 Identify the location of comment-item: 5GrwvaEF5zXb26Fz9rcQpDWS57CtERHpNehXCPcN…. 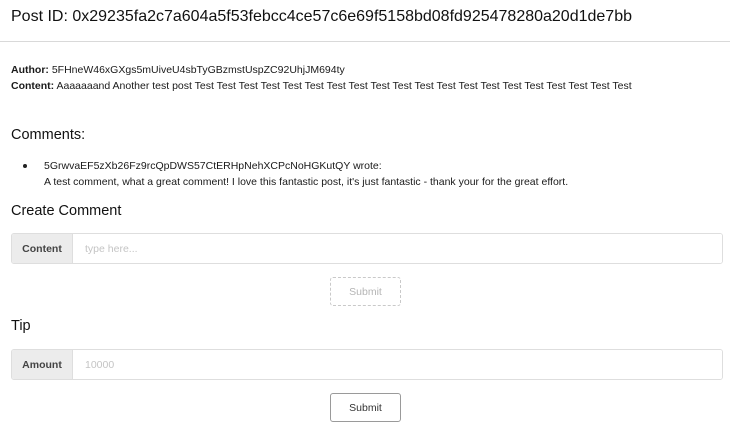
(295, 174).